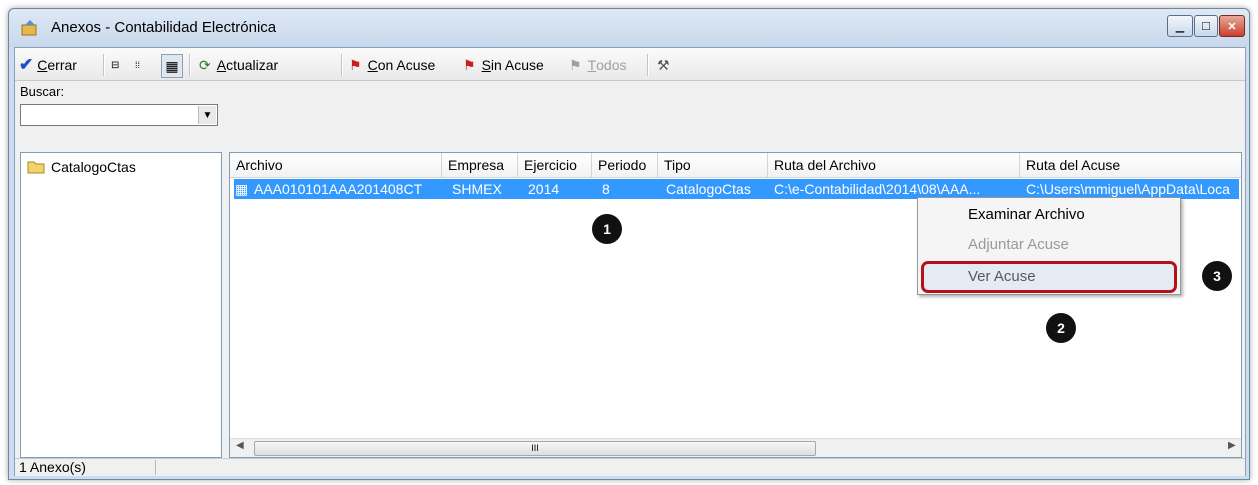  I want to click on column-ruta-archivo: Ruta del Archivo, so click(894, 165).